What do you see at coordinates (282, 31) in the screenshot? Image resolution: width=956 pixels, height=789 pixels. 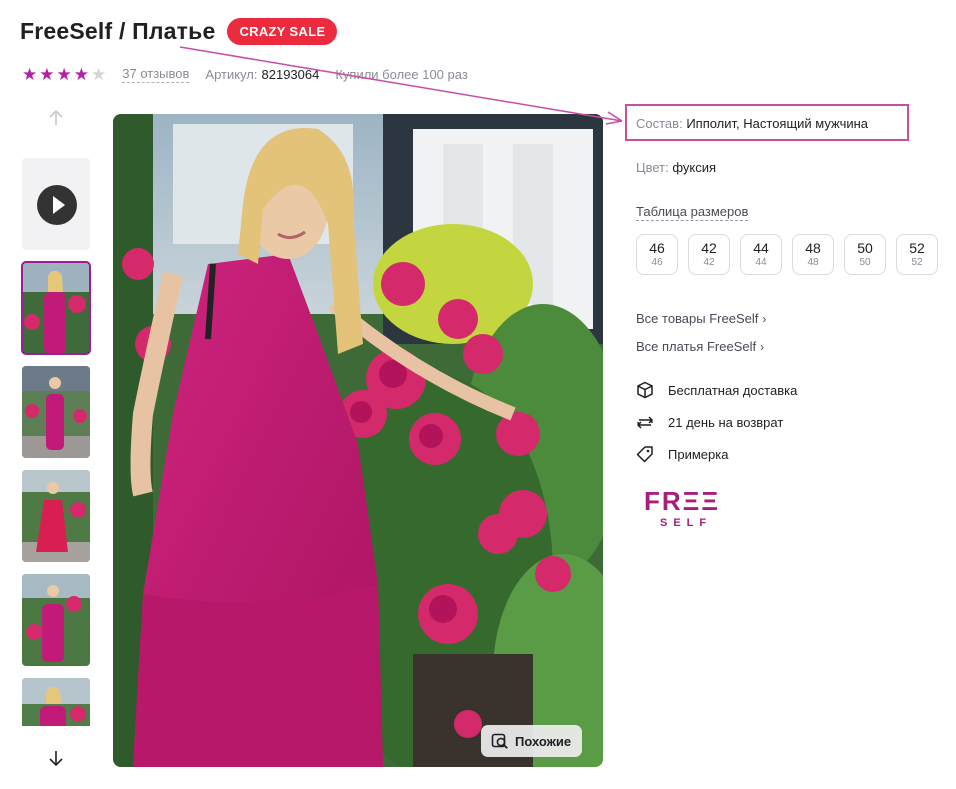 I see `sale-badge: CRAZY SALE` at bounding box center [282, 31].